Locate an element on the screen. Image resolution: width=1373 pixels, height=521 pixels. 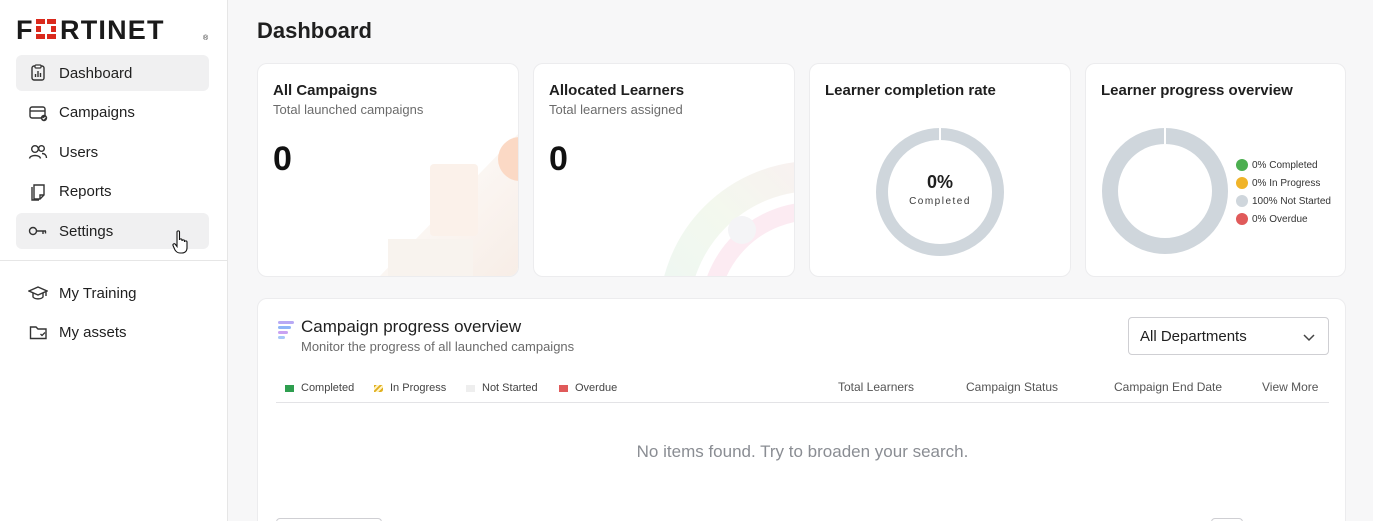
card-title: All Campaigns is located at coordinates (325, 90).